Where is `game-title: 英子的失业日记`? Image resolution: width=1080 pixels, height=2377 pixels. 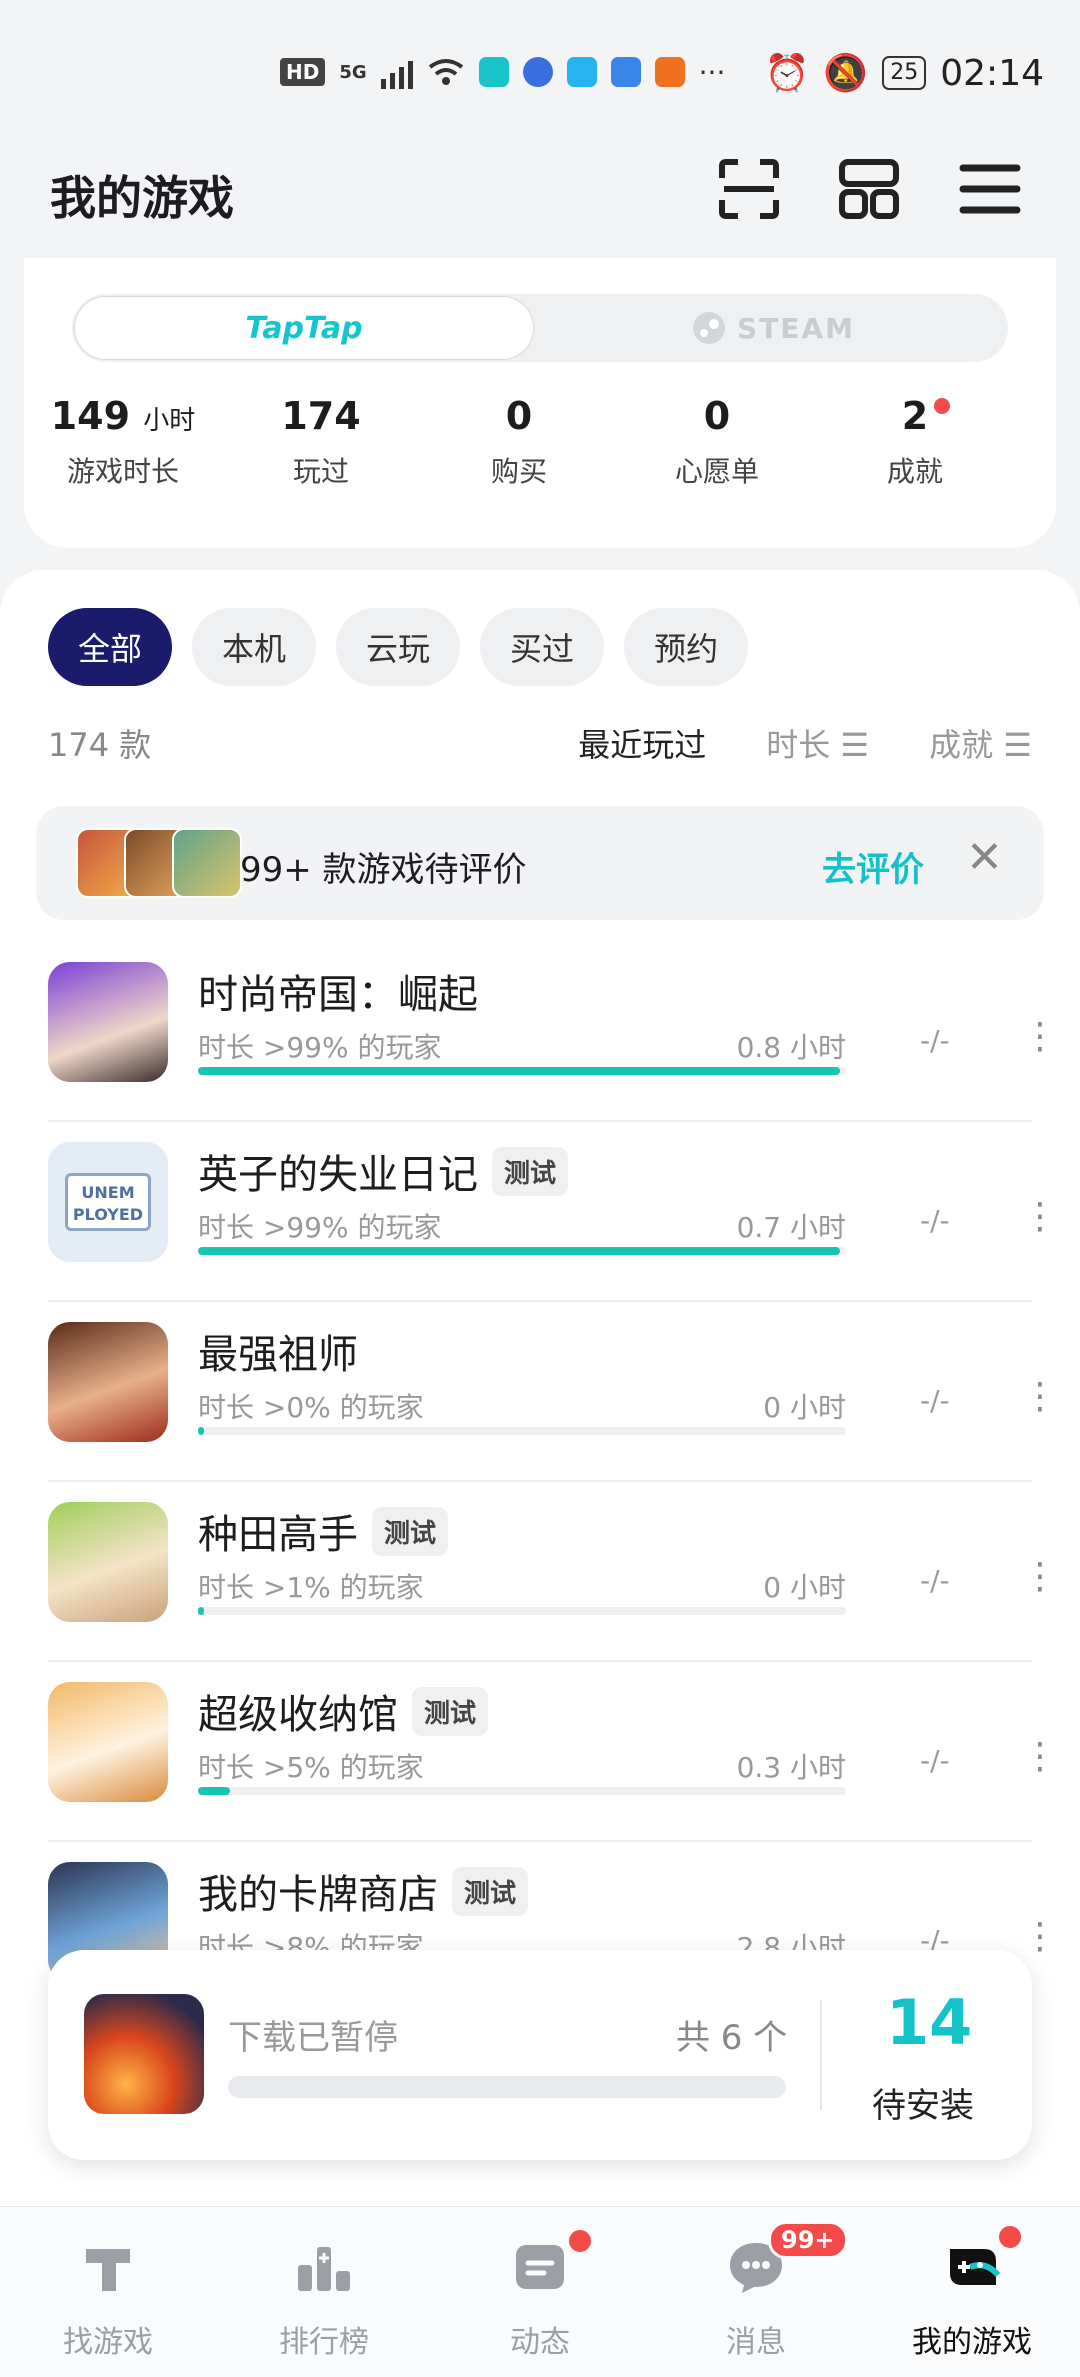 game-title: 英子的失业日记 is located at coordinates (338, 1175).